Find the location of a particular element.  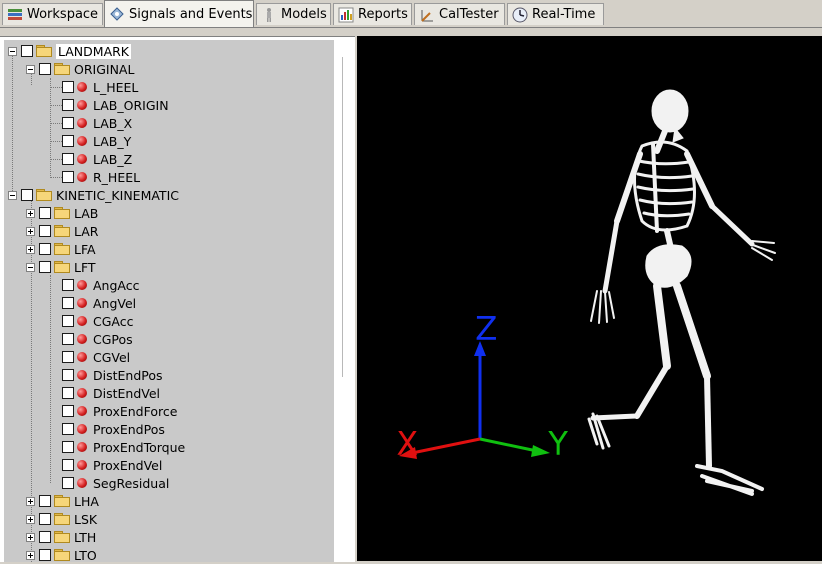

tree-leaf-lab-y: LAB_Y is located at coordinates (96, 141).